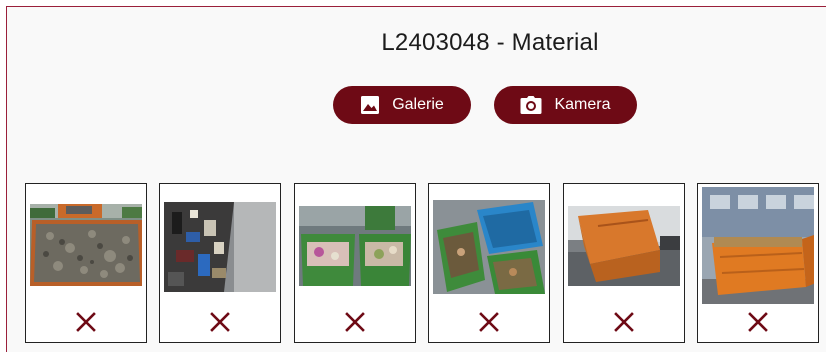  I want to click on gallery-button: Galerie, so click(402, 105).